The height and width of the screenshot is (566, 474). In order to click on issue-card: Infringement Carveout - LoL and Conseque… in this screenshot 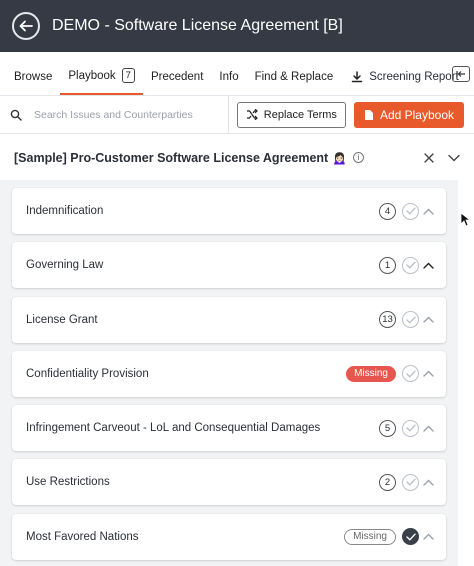, I will do `click(229, 428)`.